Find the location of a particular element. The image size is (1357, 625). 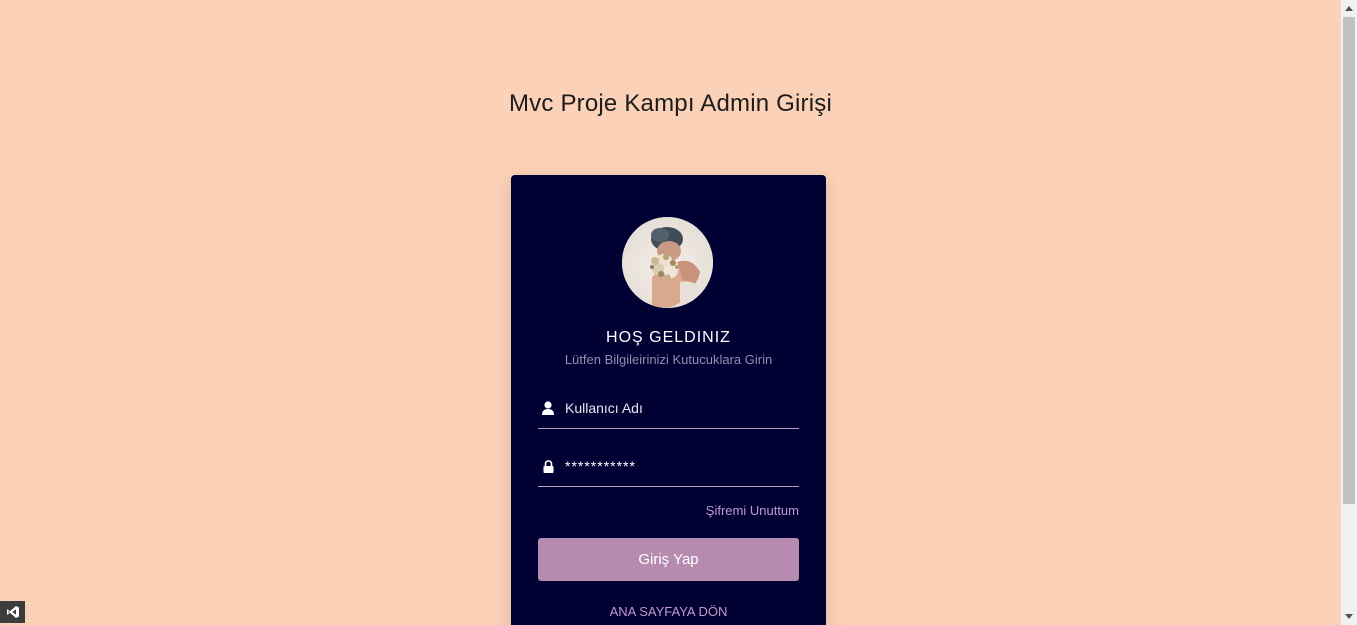

username-field is located at coordinates (668, 408).